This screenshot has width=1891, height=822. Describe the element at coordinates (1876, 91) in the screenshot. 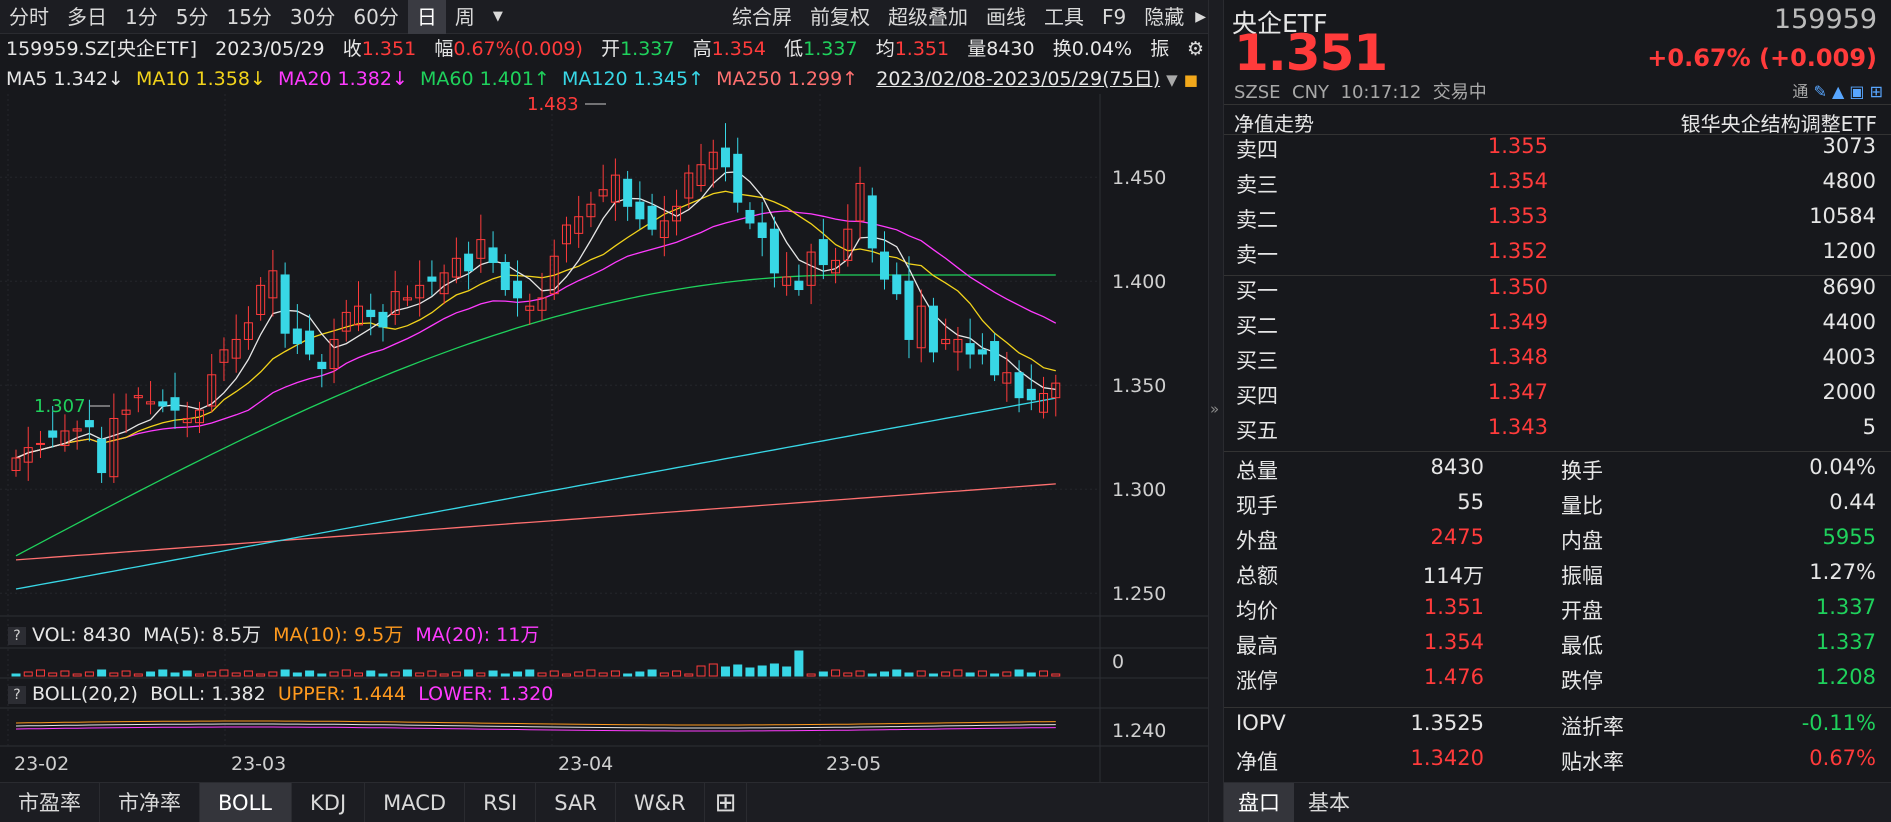

I see `add-icon: ⊞` at that location.